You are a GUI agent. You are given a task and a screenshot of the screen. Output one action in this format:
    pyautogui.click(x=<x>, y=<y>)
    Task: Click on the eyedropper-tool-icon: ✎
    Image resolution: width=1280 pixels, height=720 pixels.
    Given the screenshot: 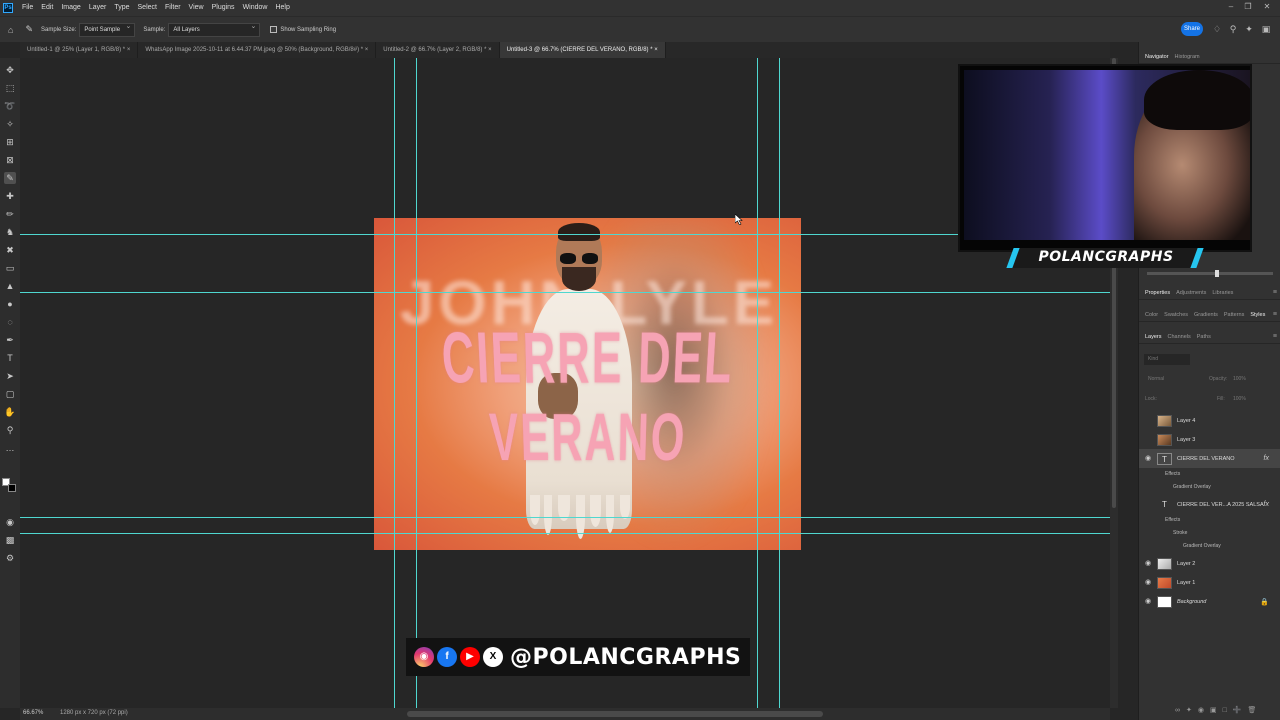 What is the action you would take?
    pyautogui.click(x=10, y=178)
    